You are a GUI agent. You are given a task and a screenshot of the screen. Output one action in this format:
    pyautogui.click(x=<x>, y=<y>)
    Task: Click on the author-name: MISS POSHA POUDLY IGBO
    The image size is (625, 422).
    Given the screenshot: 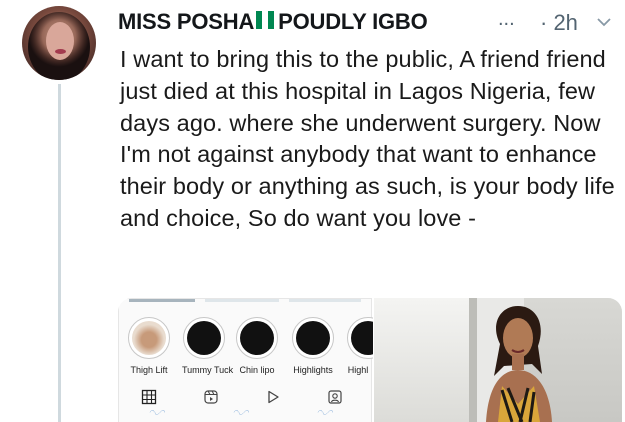 What is the action you would take?
    pyautogui.click(x=273, y=22)
    